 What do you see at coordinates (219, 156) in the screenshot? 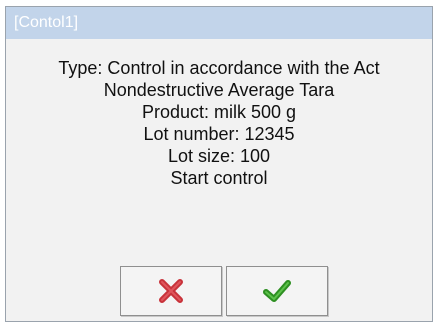
I see `message-line-lot-size: Lot size: 100` at bounding box center [219, 156].